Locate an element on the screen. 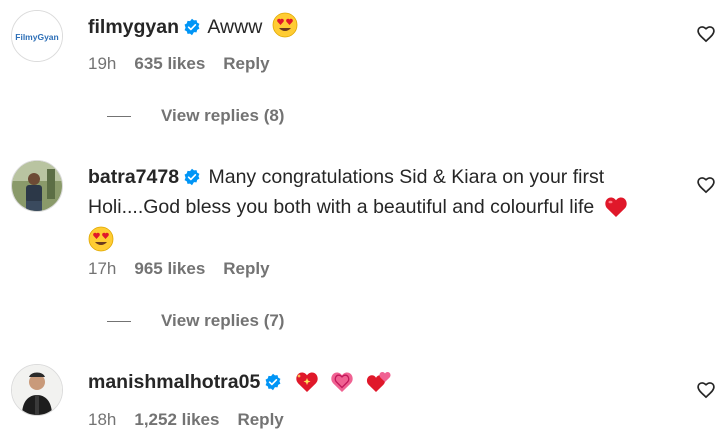 The width and height of the screenshot is (726, 430). comment-meta: 18h 1,252 likes Reply is located at coordinates (186, 420).